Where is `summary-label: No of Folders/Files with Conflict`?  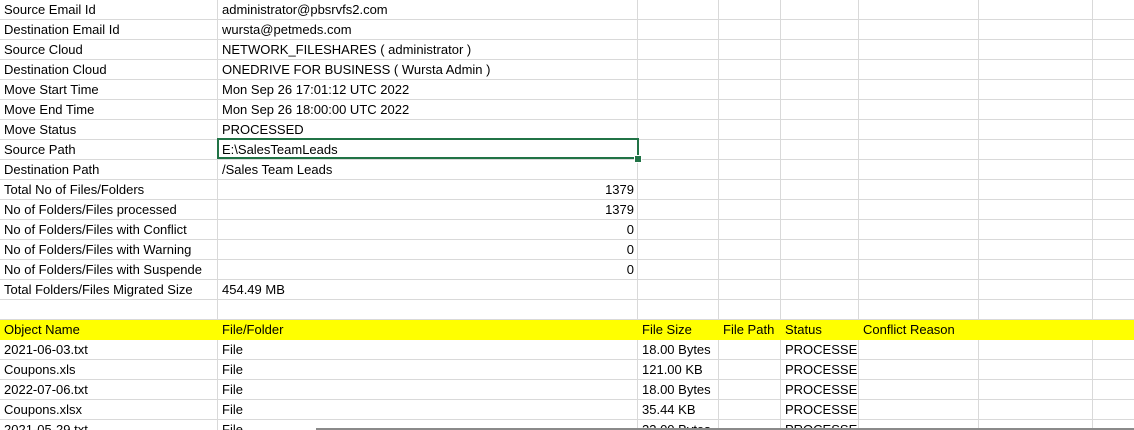
summary-label: No of Folders/Files with Conflict is located at coordinates (109, 230).